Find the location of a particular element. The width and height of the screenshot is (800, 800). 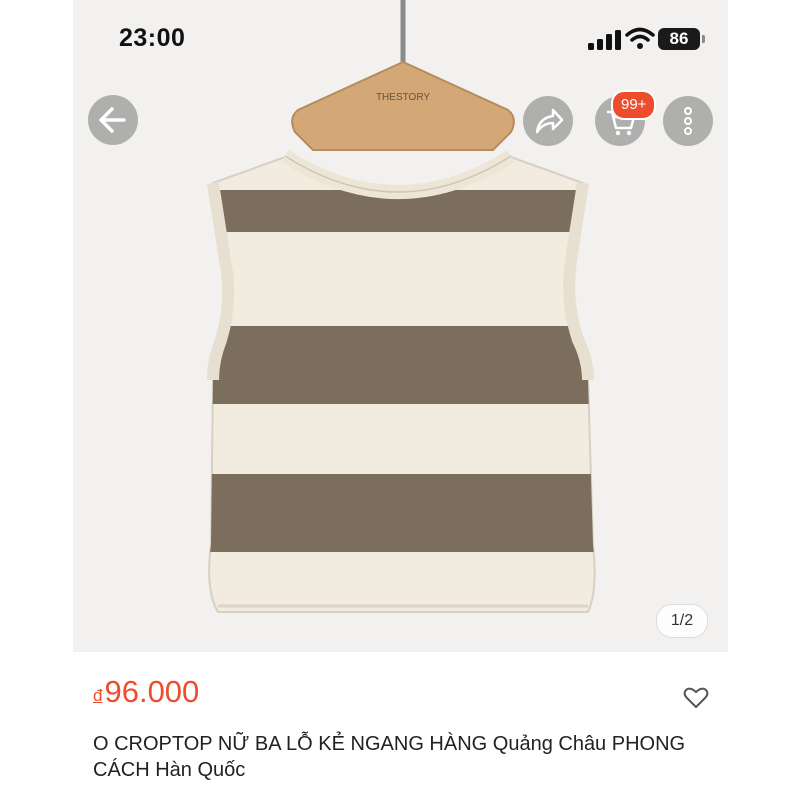

more-options-button is located at coordinates (688, 121).